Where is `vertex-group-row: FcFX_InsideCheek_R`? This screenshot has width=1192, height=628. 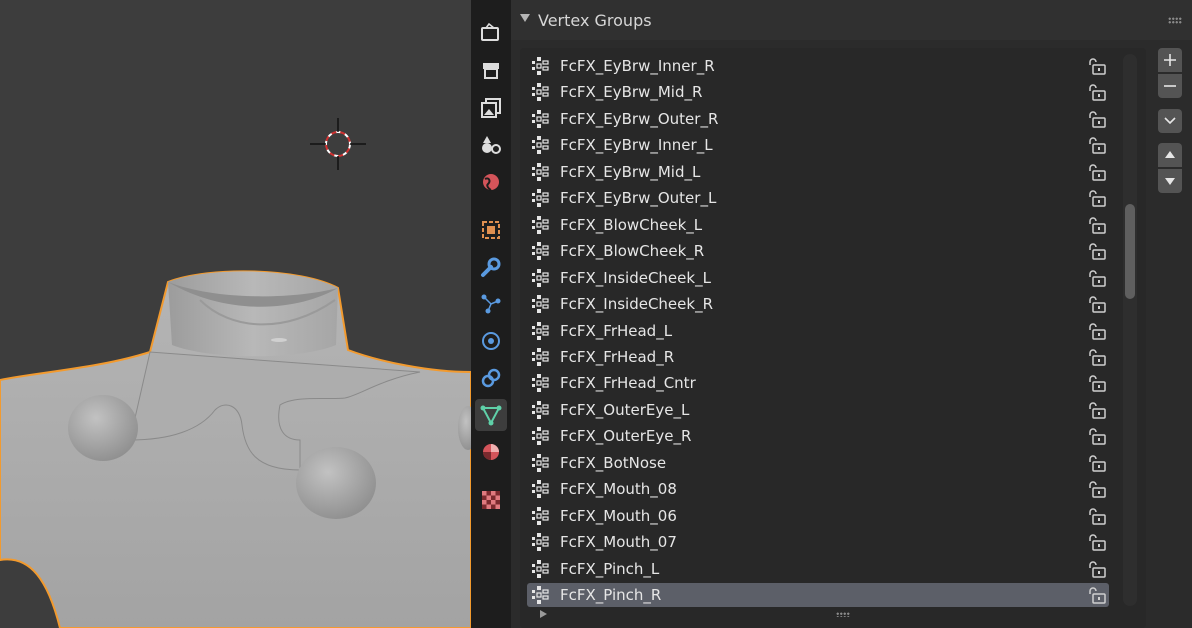
vertex-group-row: FcFX_InsideCheek_R is located at coordinates (818, 304).